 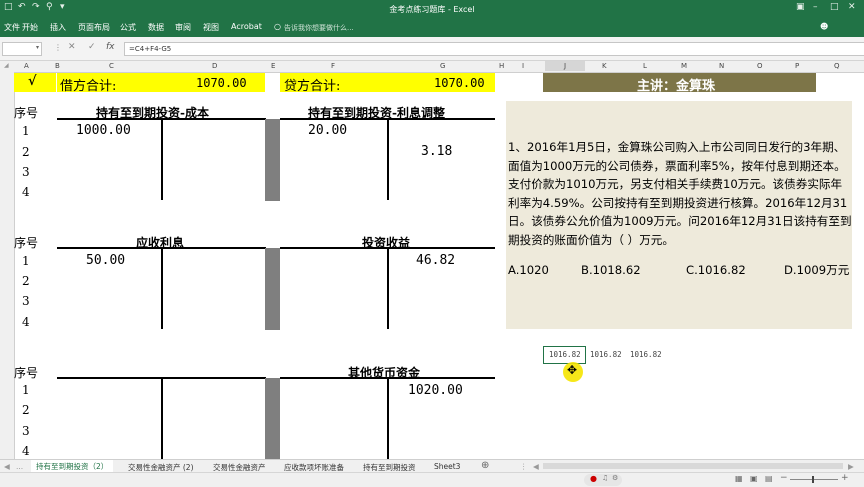 What do you see at coordinates (852, 7) in the screenshot?
I see `close-icon: ✕` at bounding box center [852, 7].